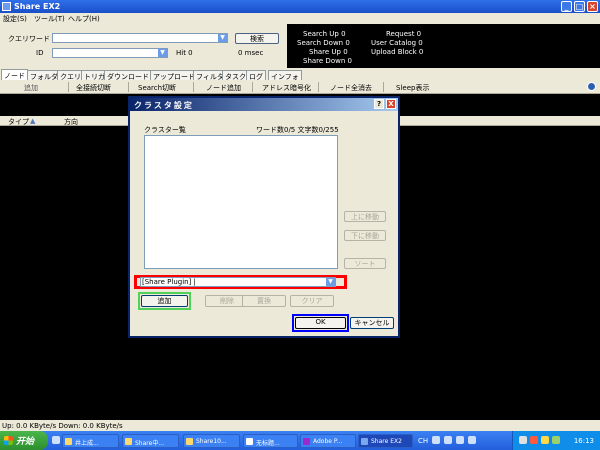 The height and width of the screenshot is (450, 600). Describe the element at coordinates (110, 53) in the screenshot. I see `id-input: ▼` at that location.